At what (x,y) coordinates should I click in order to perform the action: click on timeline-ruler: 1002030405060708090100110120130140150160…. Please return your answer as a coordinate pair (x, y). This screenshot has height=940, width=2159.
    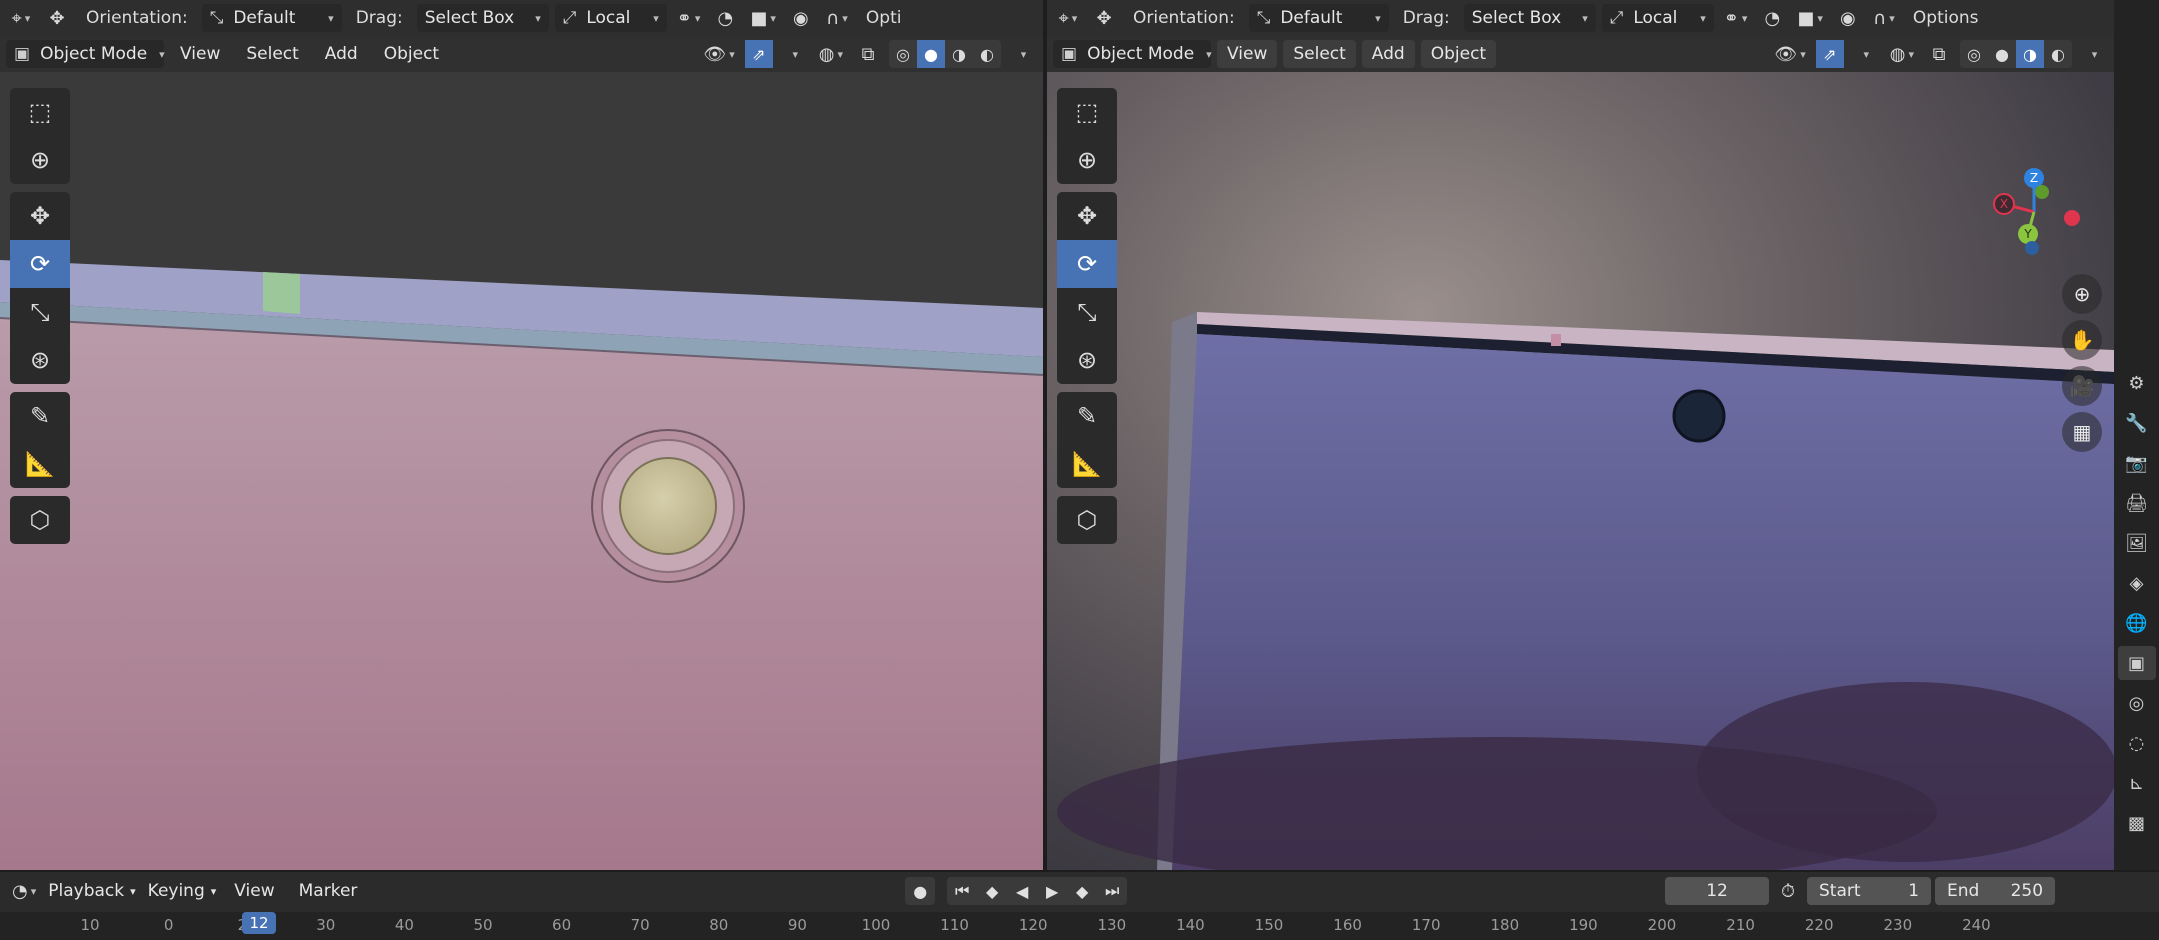
    Looking at the image, I should click on (1079, 926).